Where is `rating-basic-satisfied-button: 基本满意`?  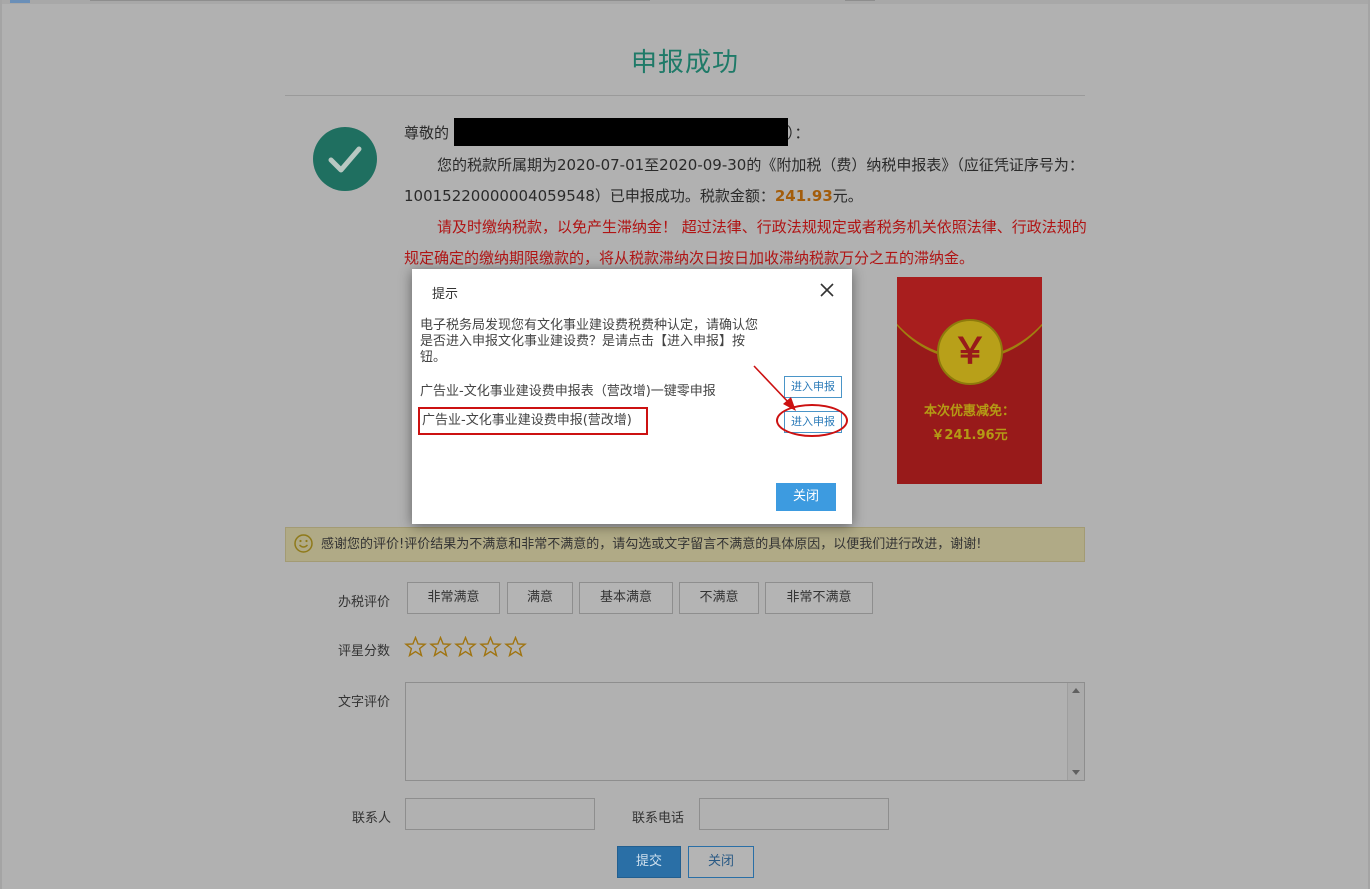
rating-basic-satisfied-button: 基本满意 is located at coordinates (626, 598).